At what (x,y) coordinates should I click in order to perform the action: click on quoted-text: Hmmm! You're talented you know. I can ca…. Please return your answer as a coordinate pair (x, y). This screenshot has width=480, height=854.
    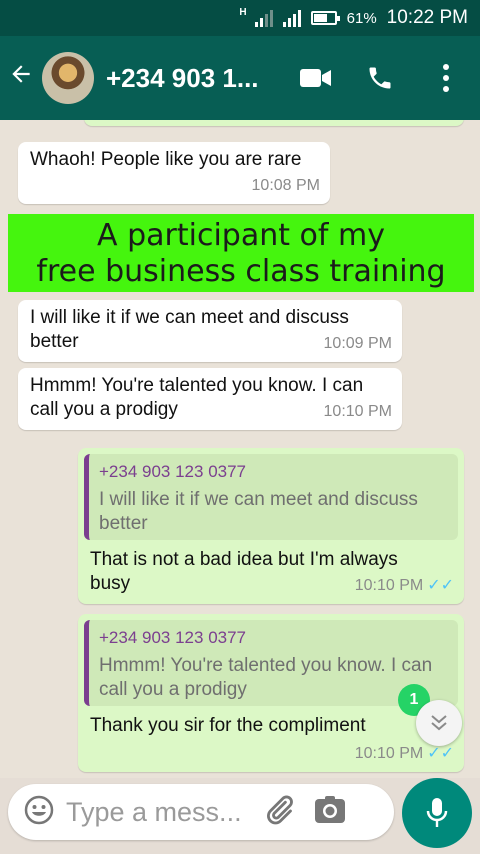
    Looking at the image, I should click on (266, 677).